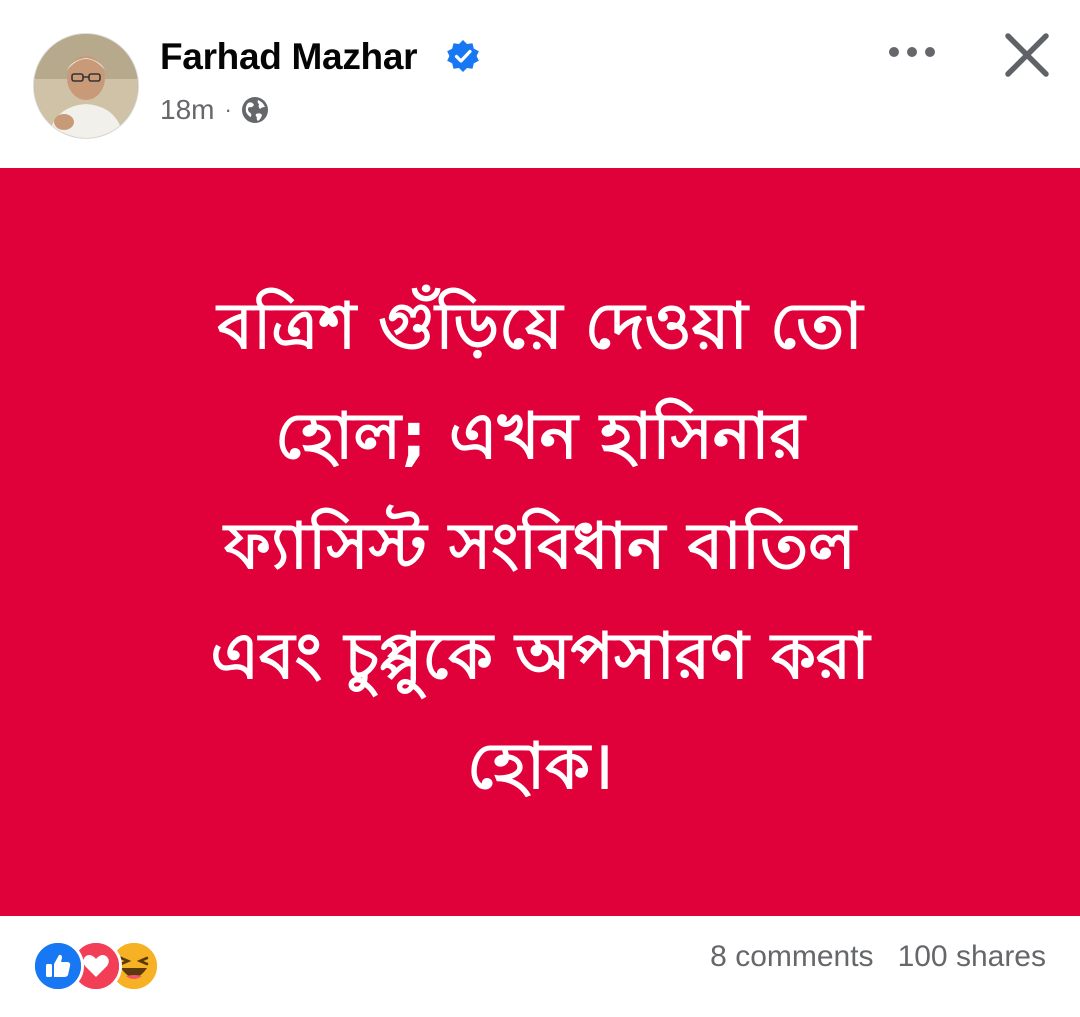  I want to click on post-timestamp: 18m, so click(187, 110).